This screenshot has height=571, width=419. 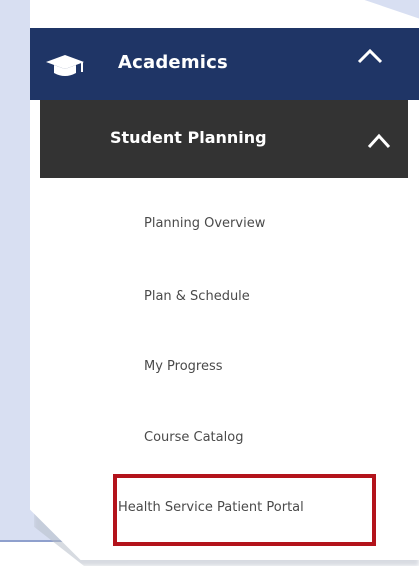 I want to click on student-planning-menu-header: Student Planning, so click(x=224, y=139).